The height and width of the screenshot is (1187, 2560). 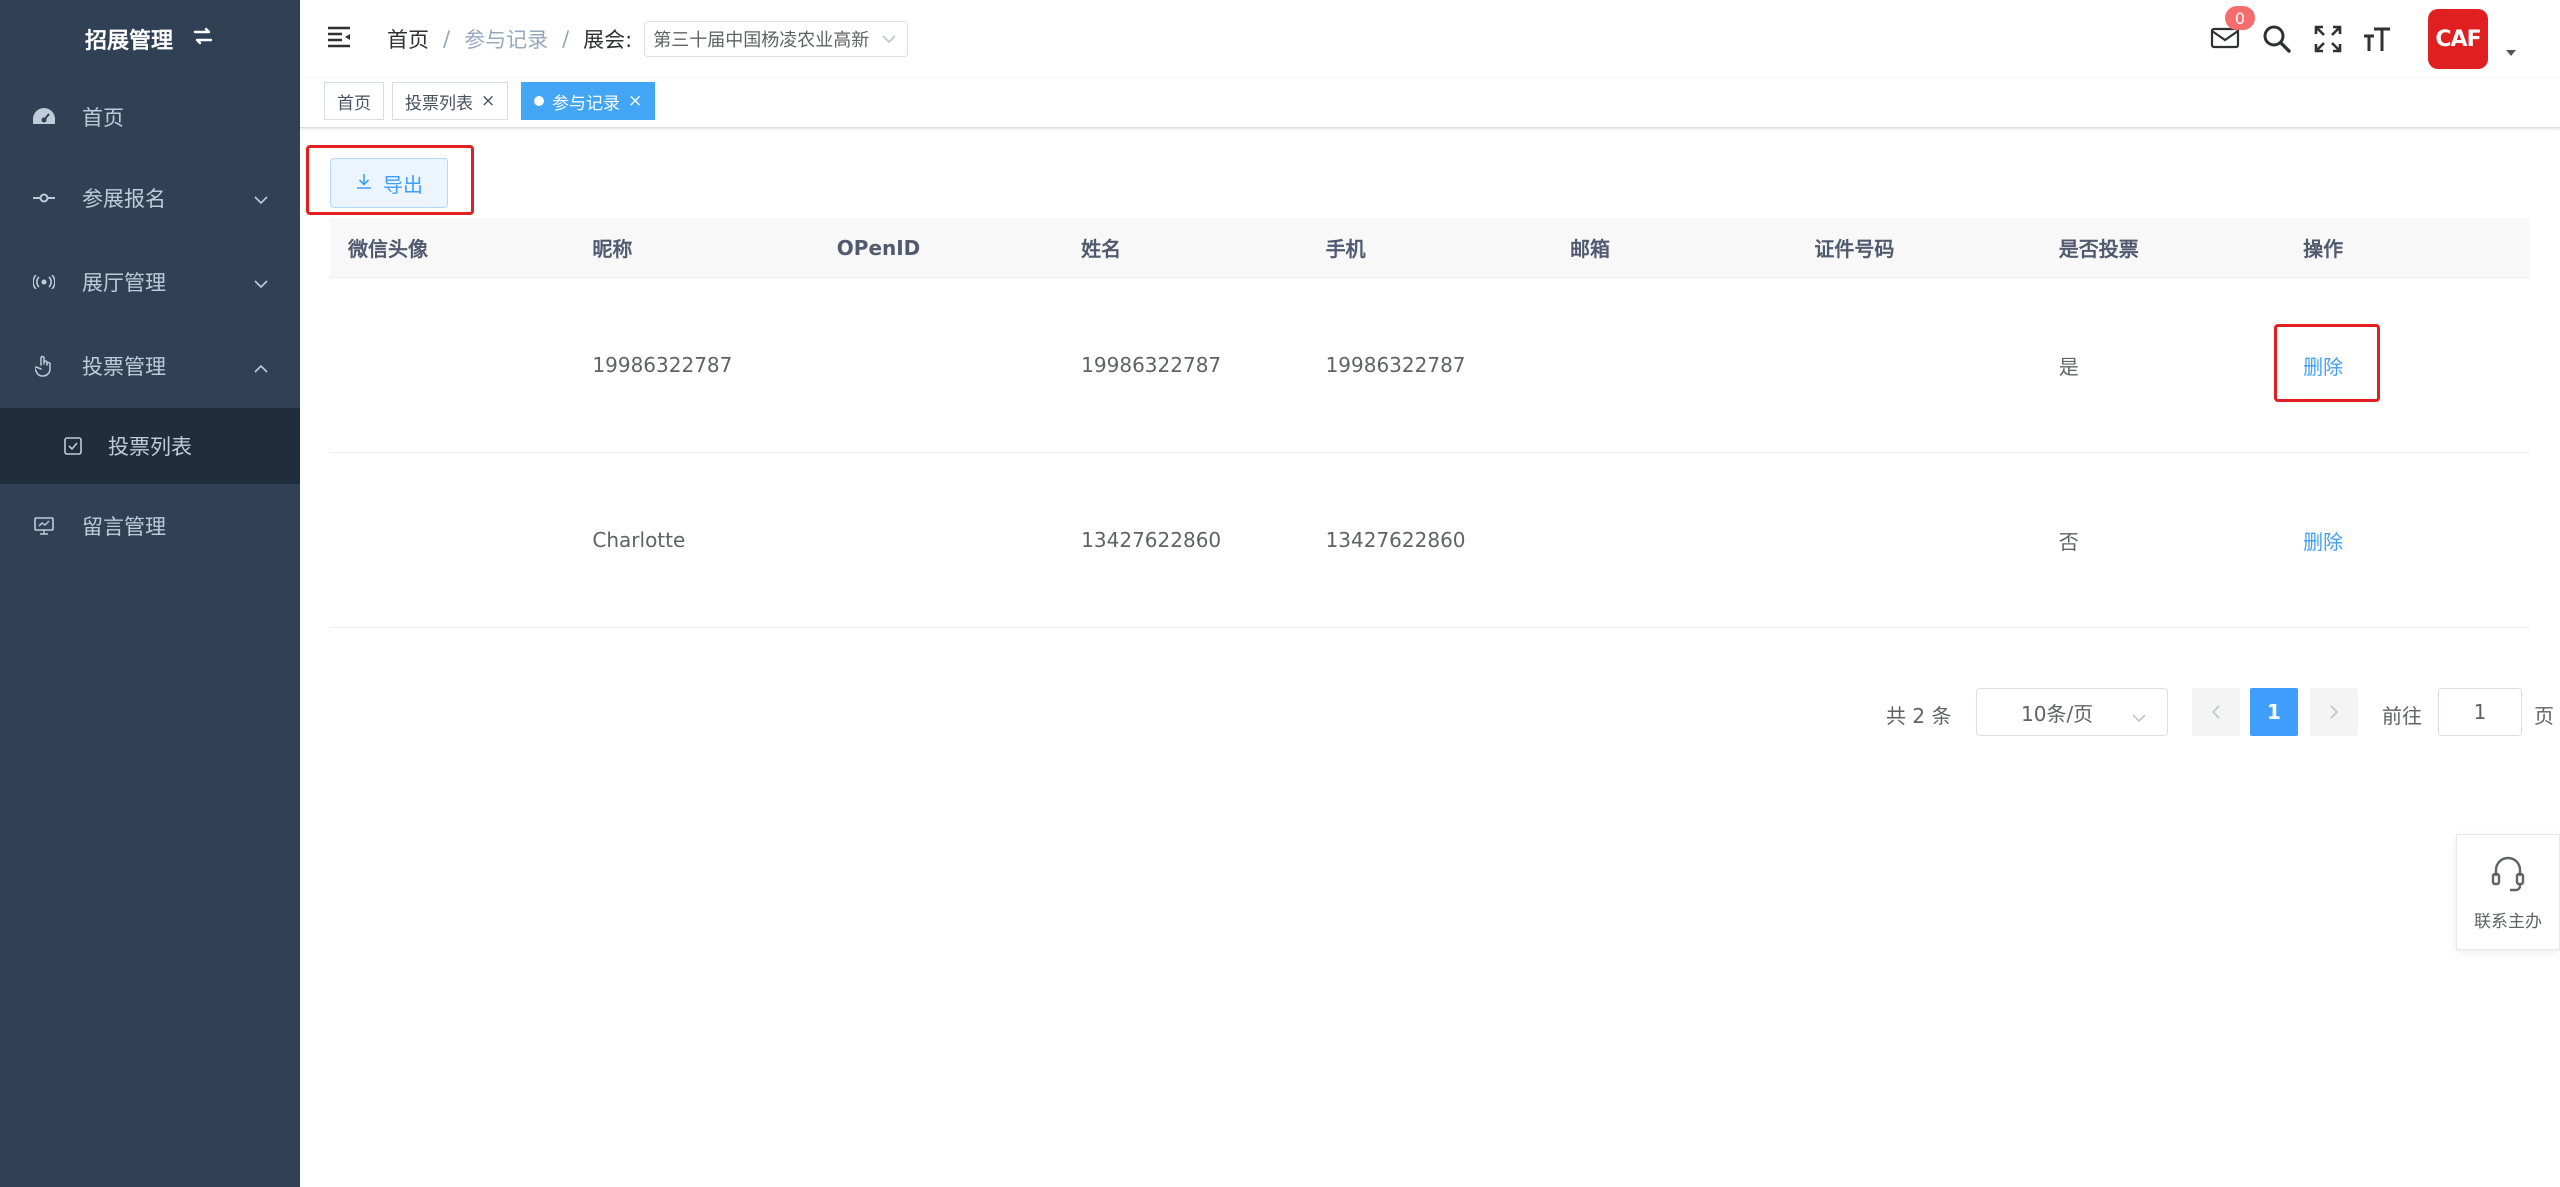 What do you see at coordinates (124, 199) in the screenshot?
I see `sidebar-item-label: 参展报名` at bounding box center [124, 199].